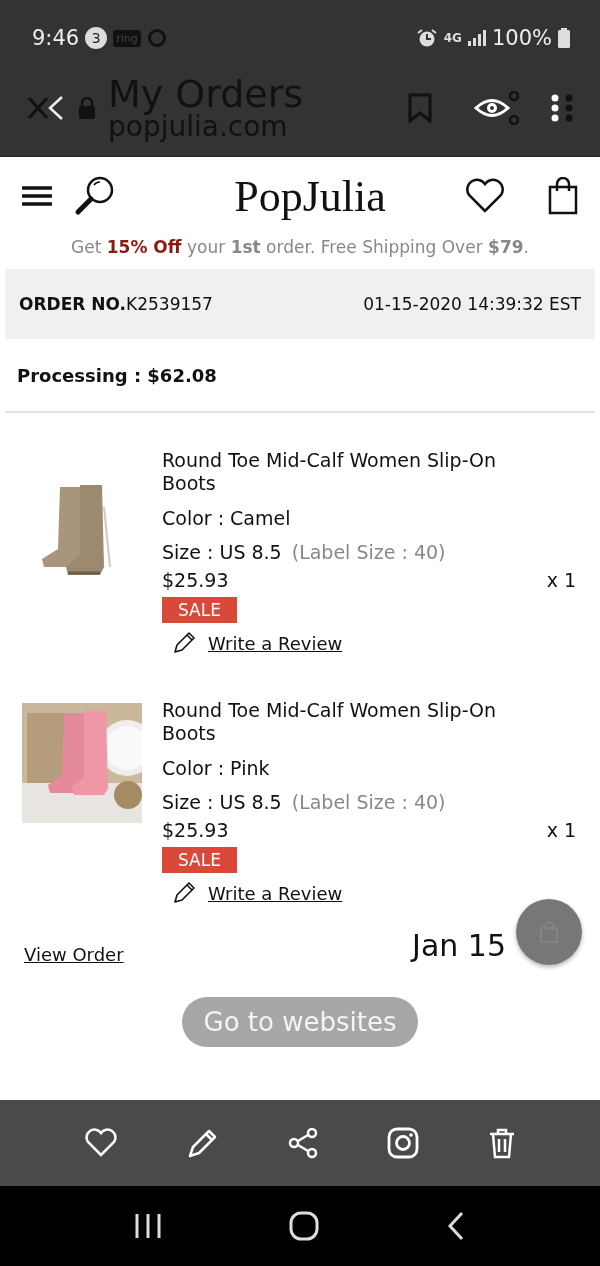  Describe the element at coordinates (227, 518) in the screenshot. I see `product-color: Color : Camel` at that location.